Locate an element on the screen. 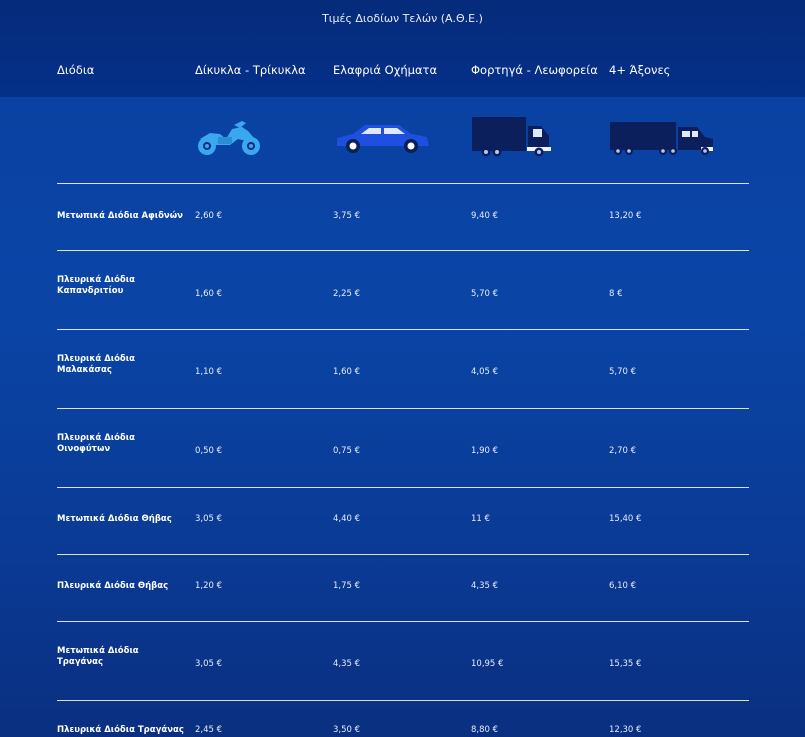 The width and height of the screenshot is (805, 737). column-header-light-vehicles: Ελαφριά Οχήματα is located at coordinates (385, 70).